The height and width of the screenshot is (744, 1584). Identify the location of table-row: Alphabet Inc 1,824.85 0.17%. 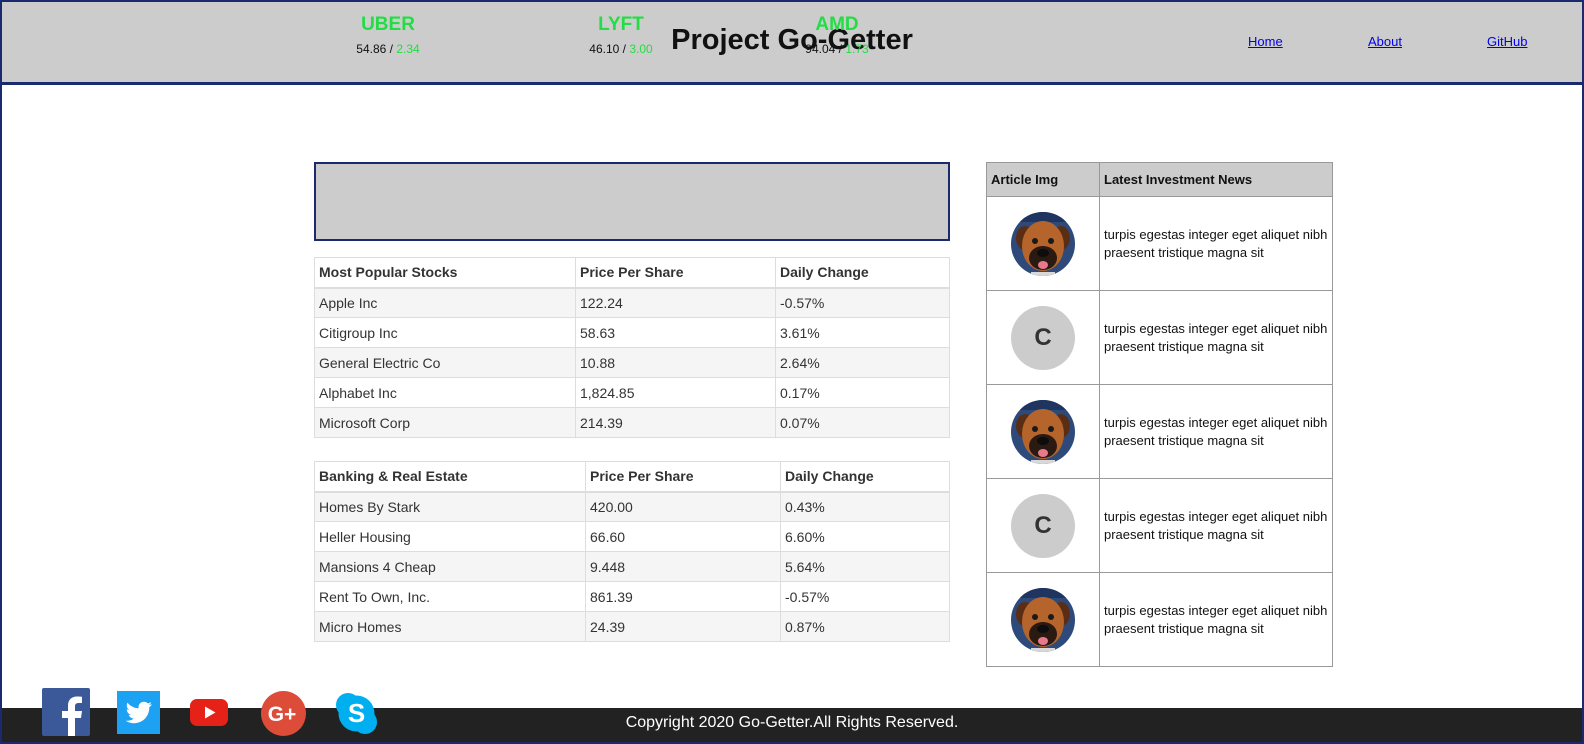
(632, 392).